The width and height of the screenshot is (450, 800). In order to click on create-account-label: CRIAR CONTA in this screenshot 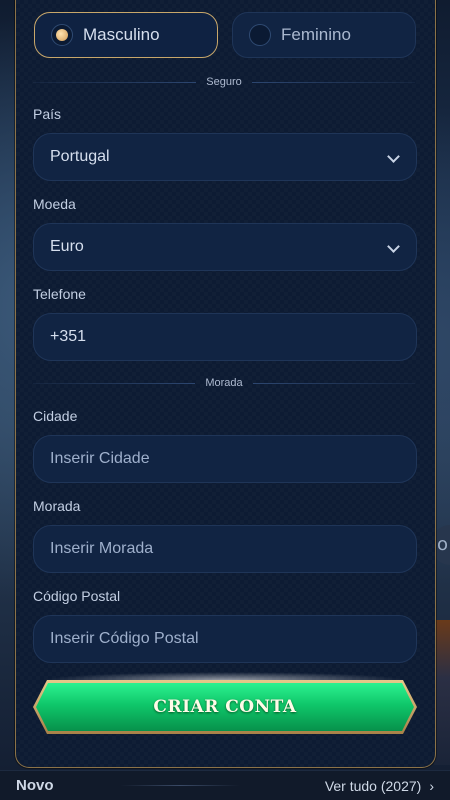, I will do `click(225, 707)`.